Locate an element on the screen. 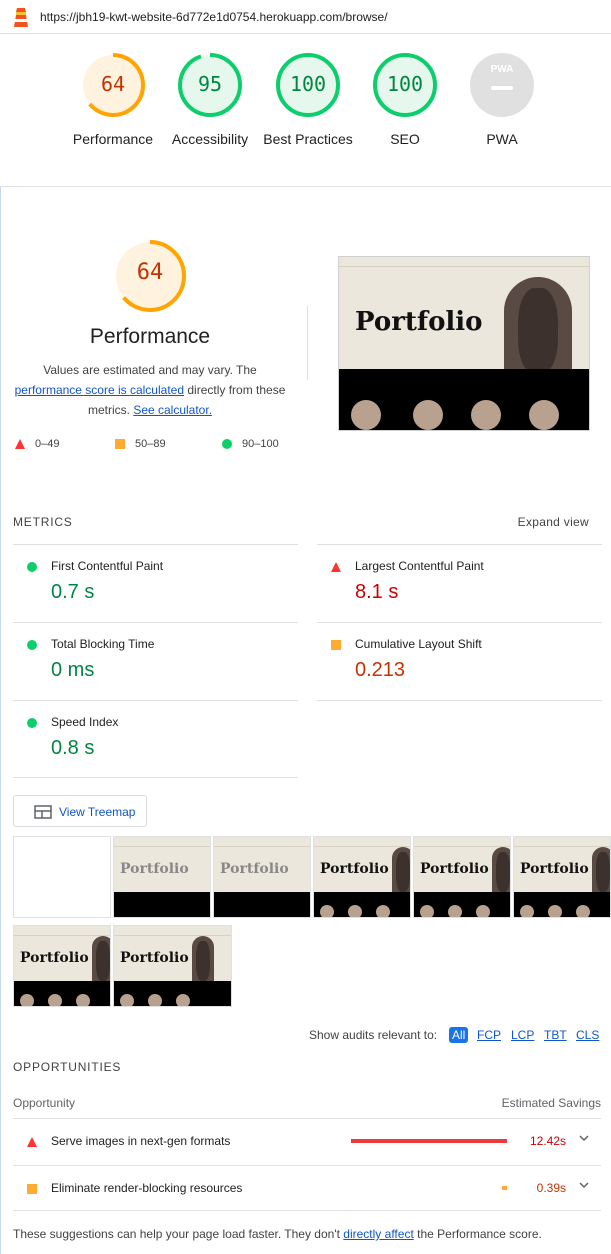  metric-label: Cumulative Layout Shift is located at coordinates (418, 644).